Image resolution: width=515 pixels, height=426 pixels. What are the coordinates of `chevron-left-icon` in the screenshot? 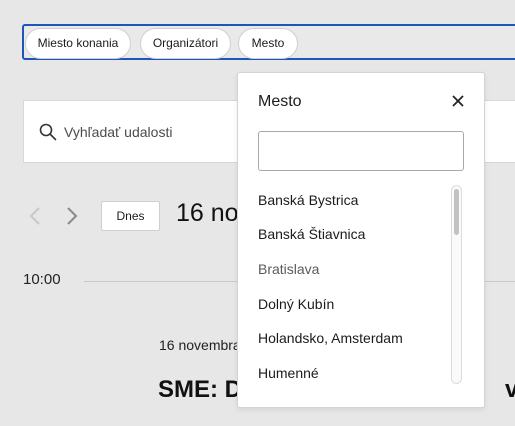 It's located at (35, 216).